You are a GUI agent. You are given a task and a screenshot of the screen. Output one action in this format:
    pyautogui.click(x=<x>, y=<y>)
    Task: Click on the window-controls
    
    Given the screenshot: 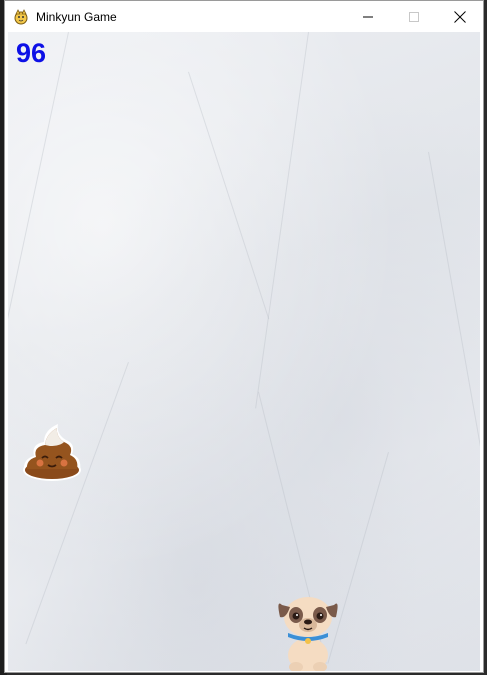 What is the action you would take?
    pyautogui.click(x=414, y=16)
    